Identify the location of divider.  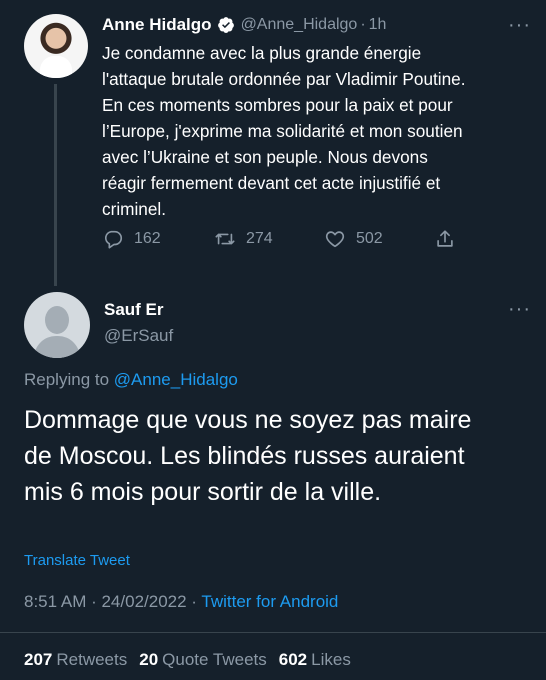
(273, 632).